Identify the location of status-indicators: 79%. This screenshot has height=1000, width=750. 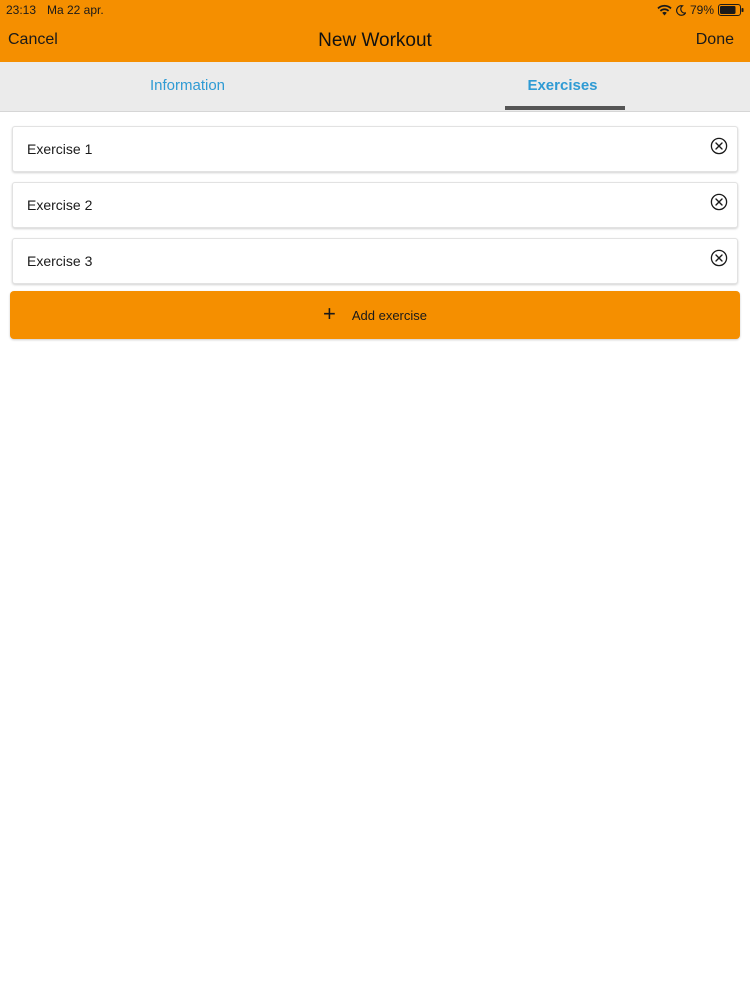
(700, 10).